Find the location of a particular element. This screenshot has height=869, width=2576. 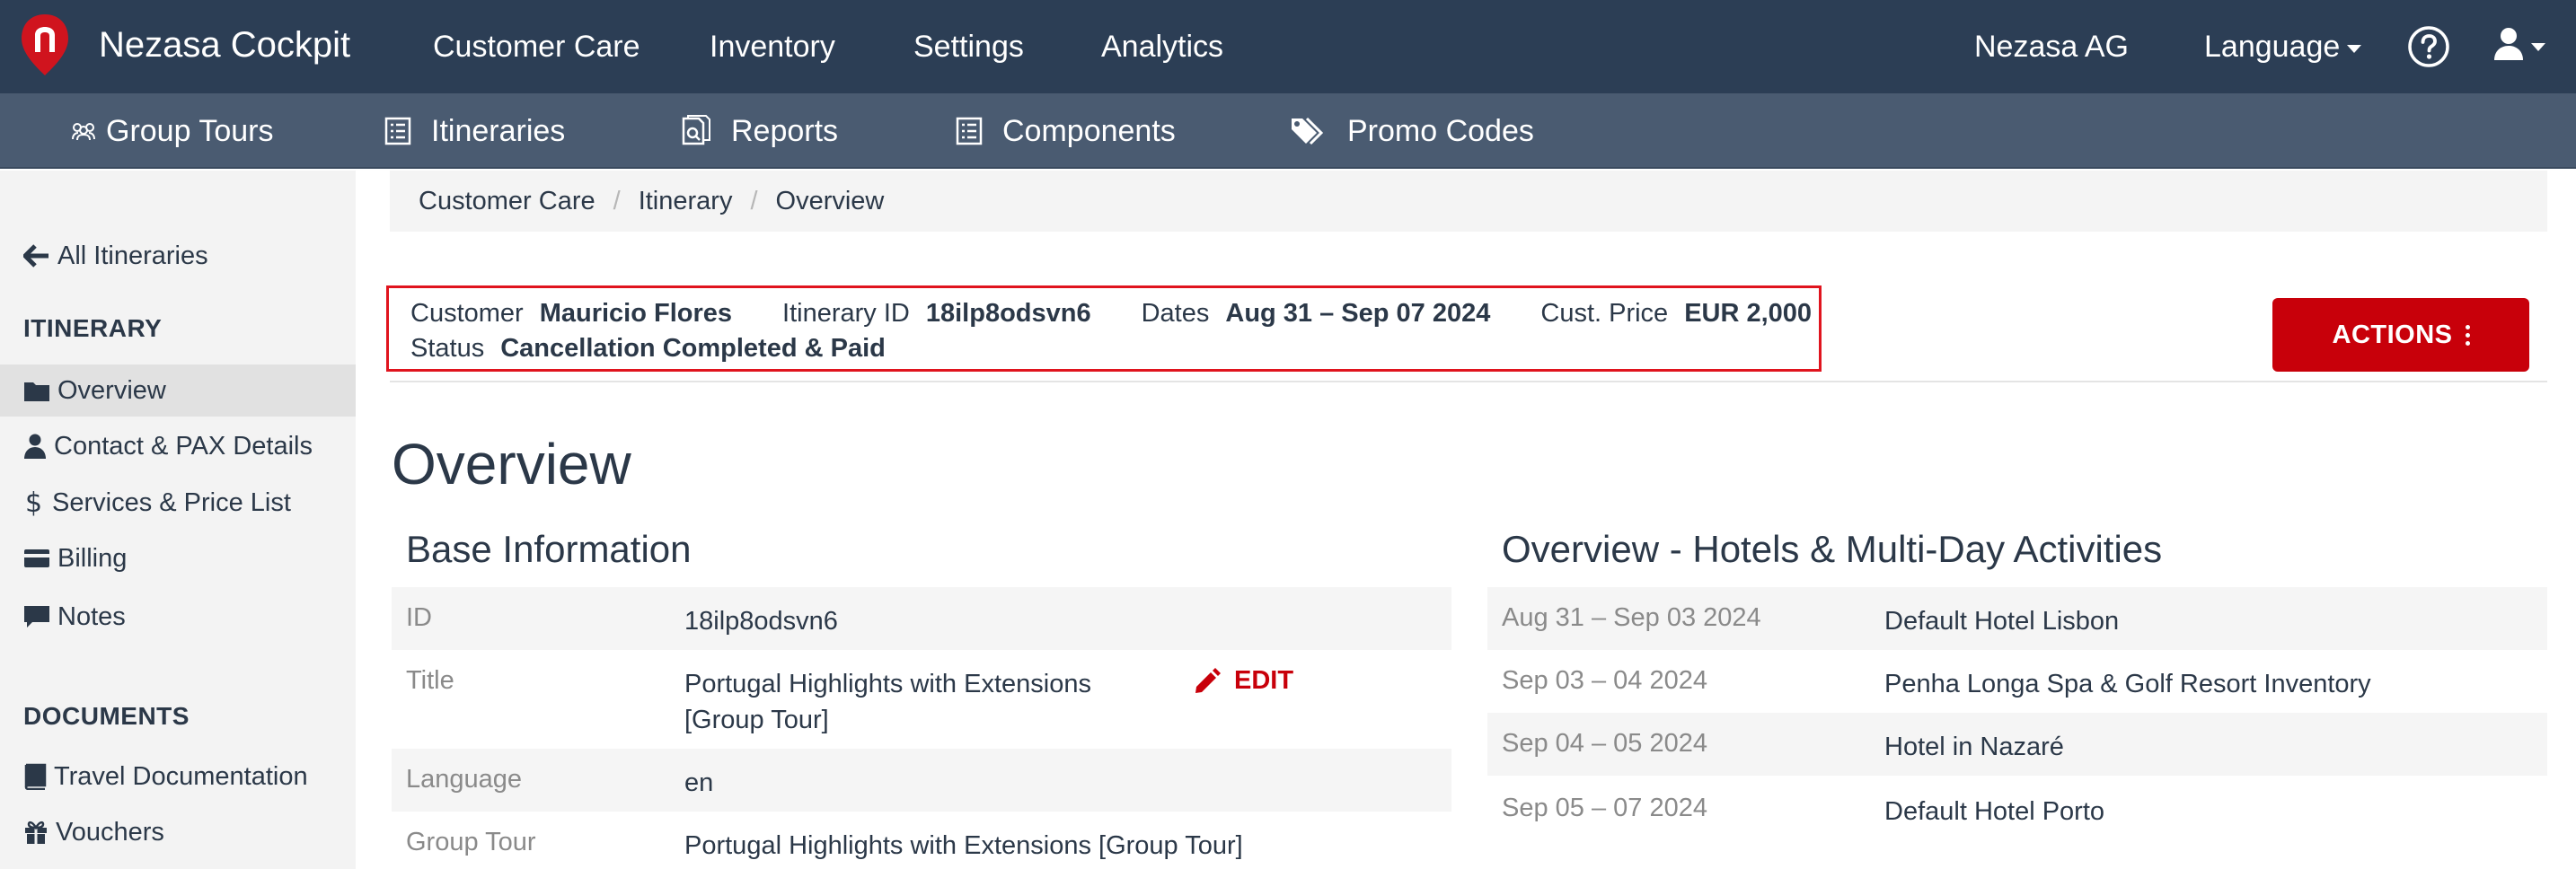

back-to-itineraries-link: All Itineraries is located at coordinates (178, 256).